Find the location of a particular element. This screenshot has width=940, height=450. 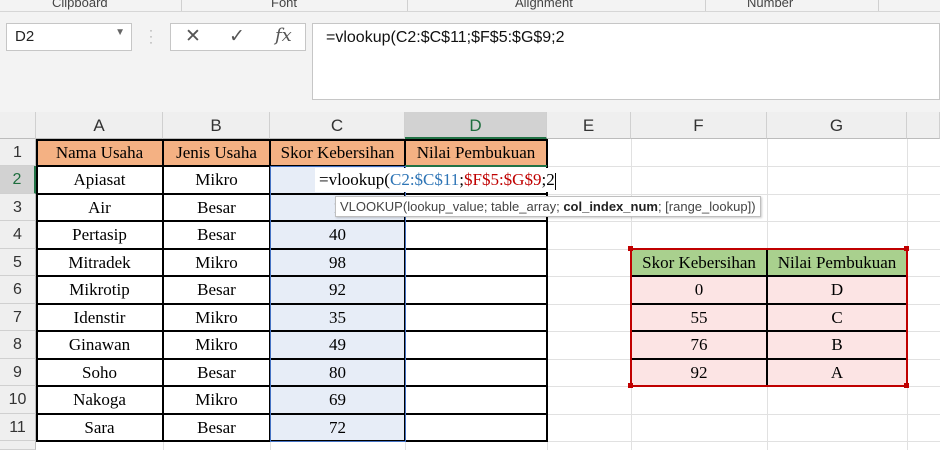

column-header-c: C is located at coordinates (337, 125).